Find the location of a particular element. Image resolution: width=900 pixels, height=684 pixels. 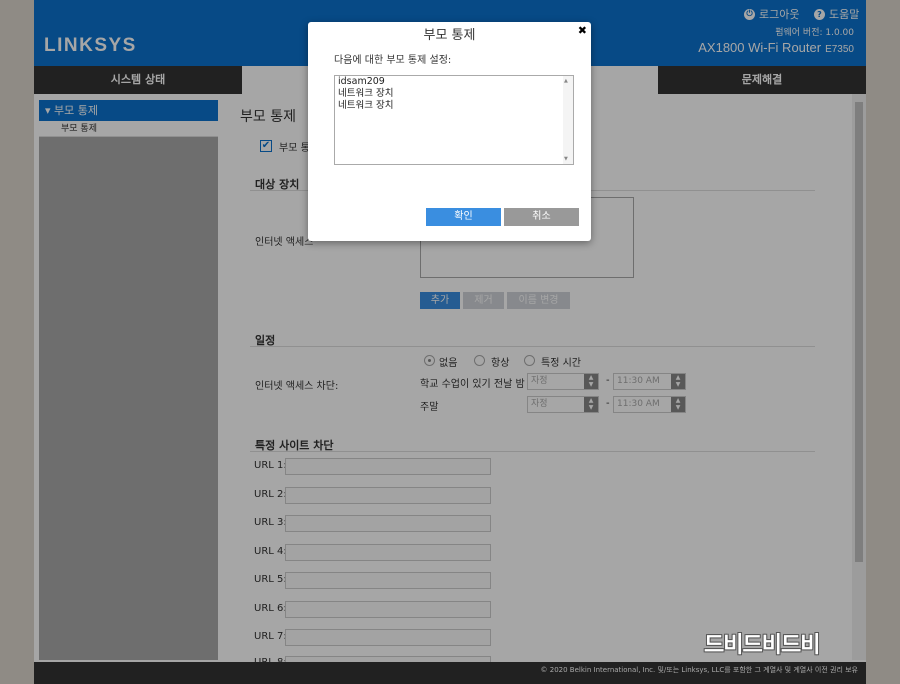

dialog-label: 다음에 대한 부모 통제 설정: is located at coordinates (393, 60).